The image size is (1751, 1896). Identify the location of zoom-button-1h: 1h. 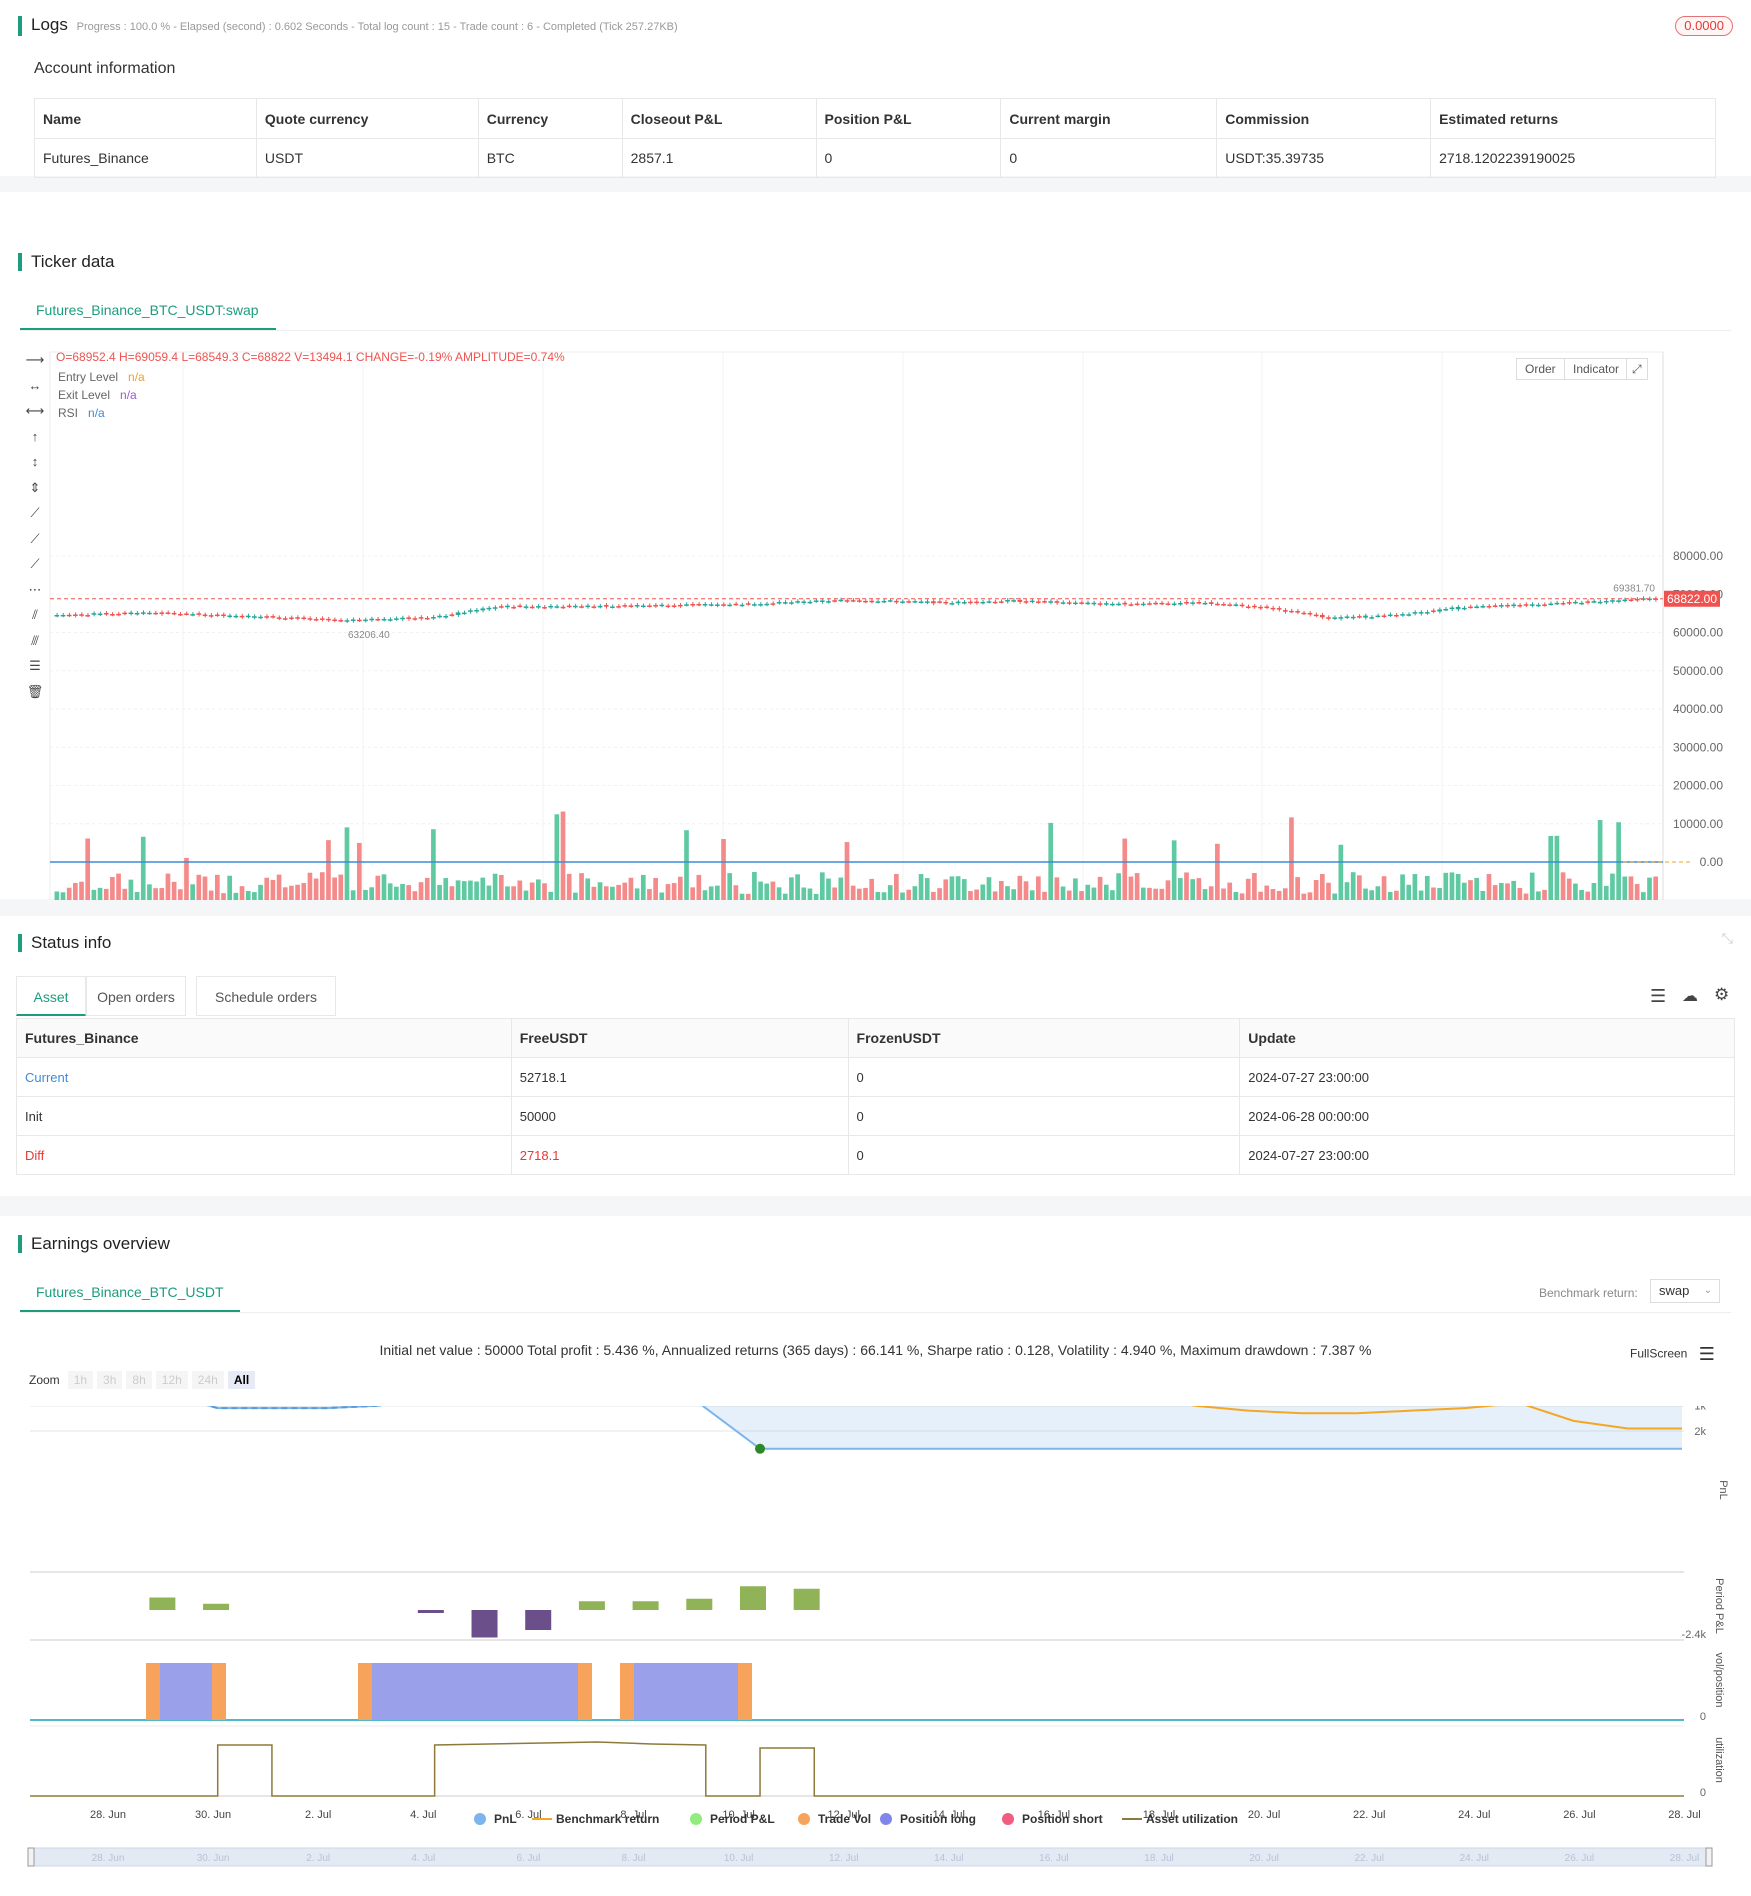
(80, 1380).